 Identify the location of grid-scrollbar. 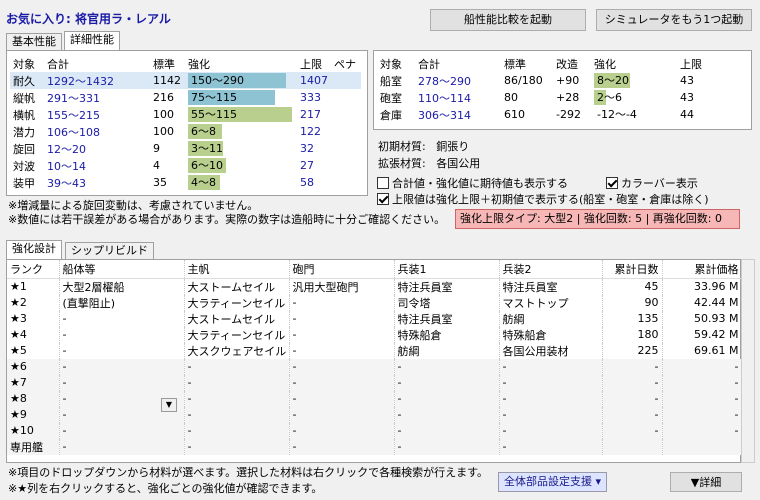
(748, 361).